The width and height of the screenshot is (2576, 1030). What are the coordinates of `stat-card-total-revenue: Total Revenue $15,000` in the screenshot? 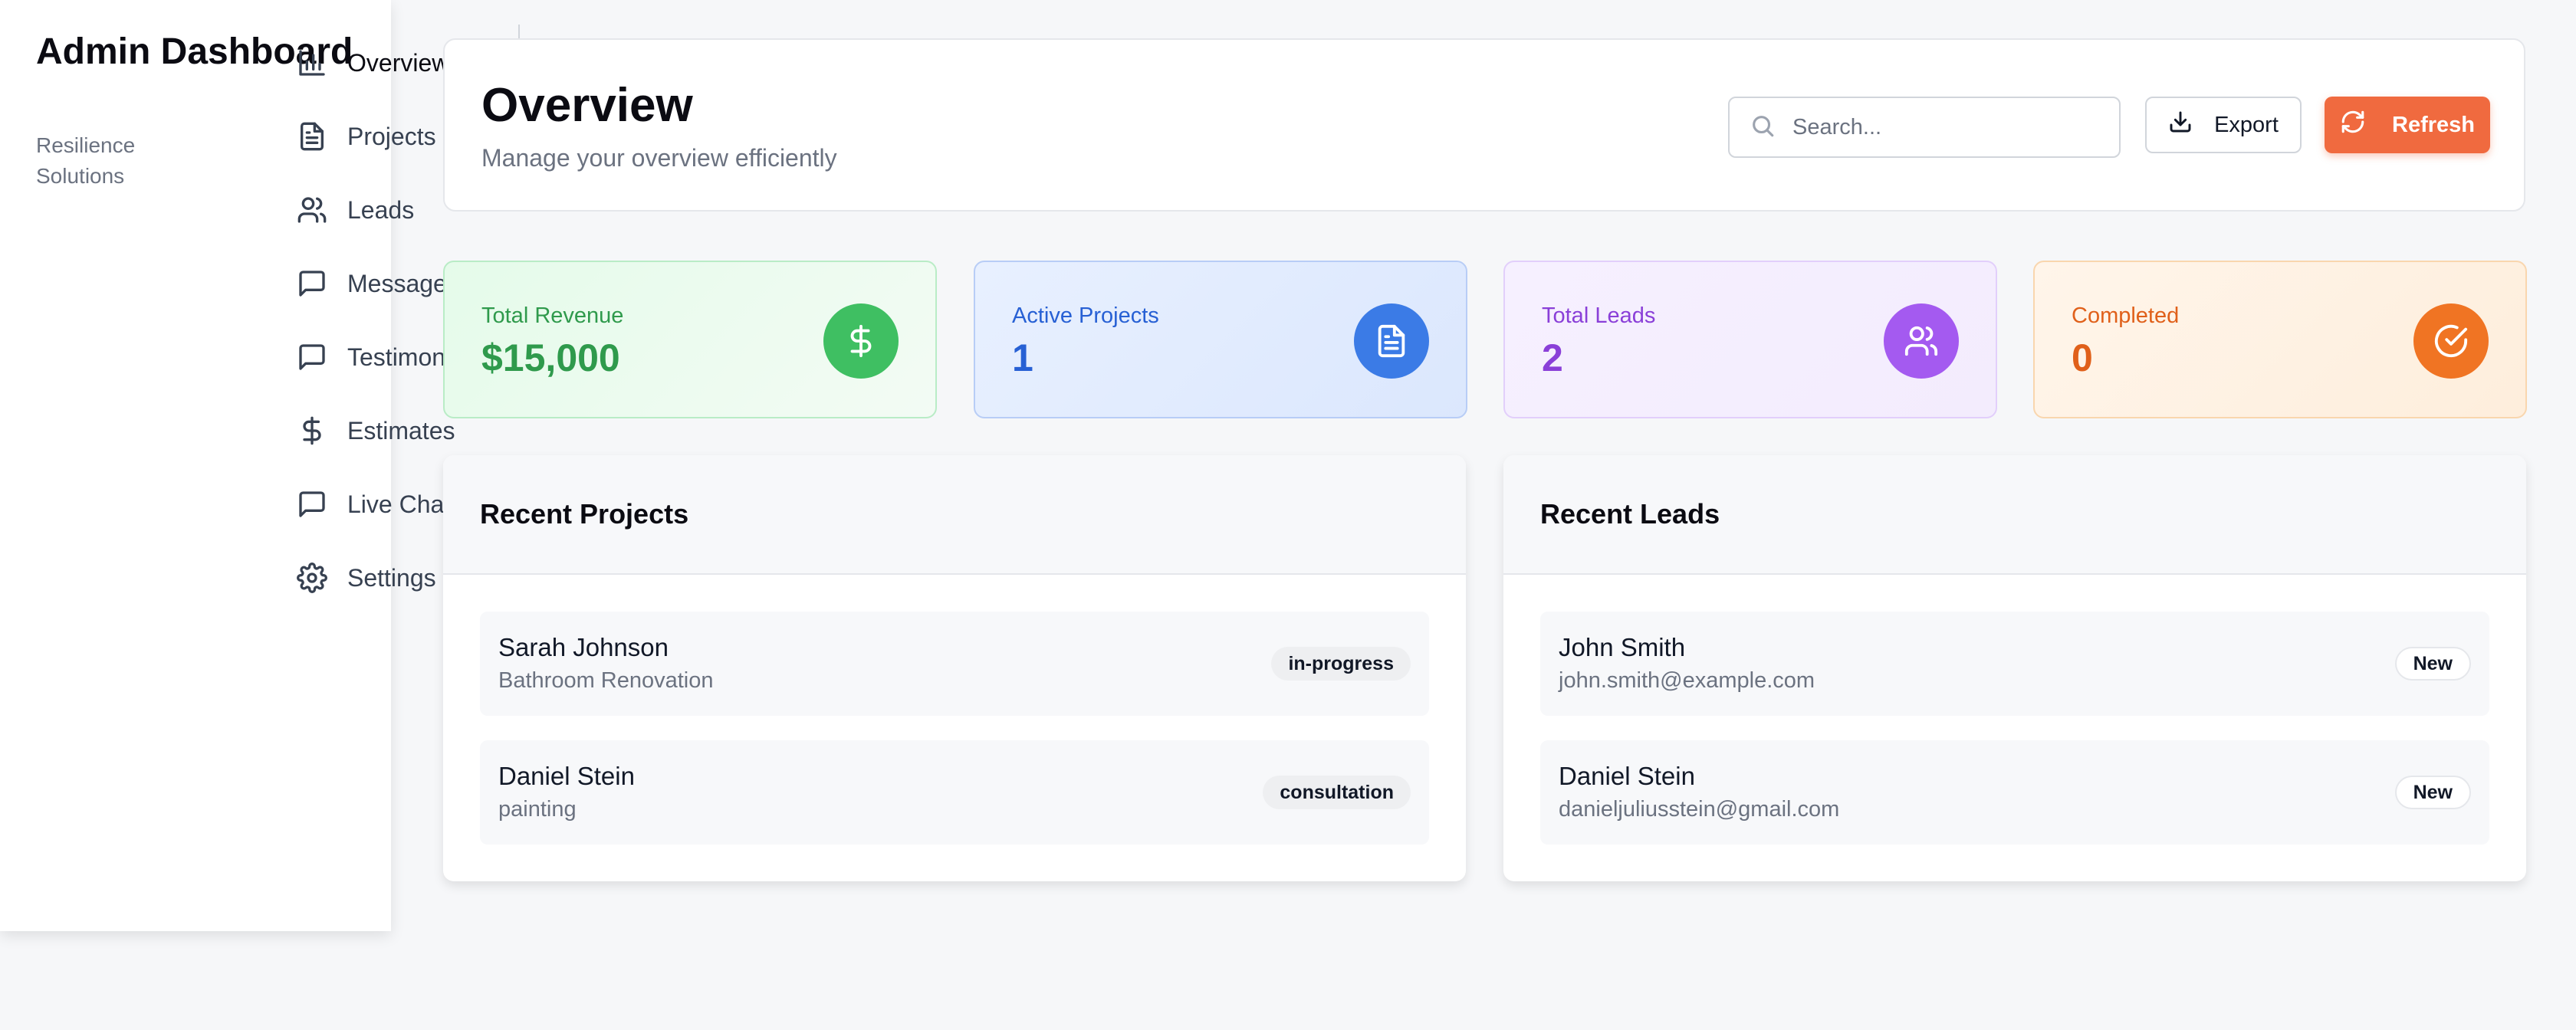 It's located at (690, 340).